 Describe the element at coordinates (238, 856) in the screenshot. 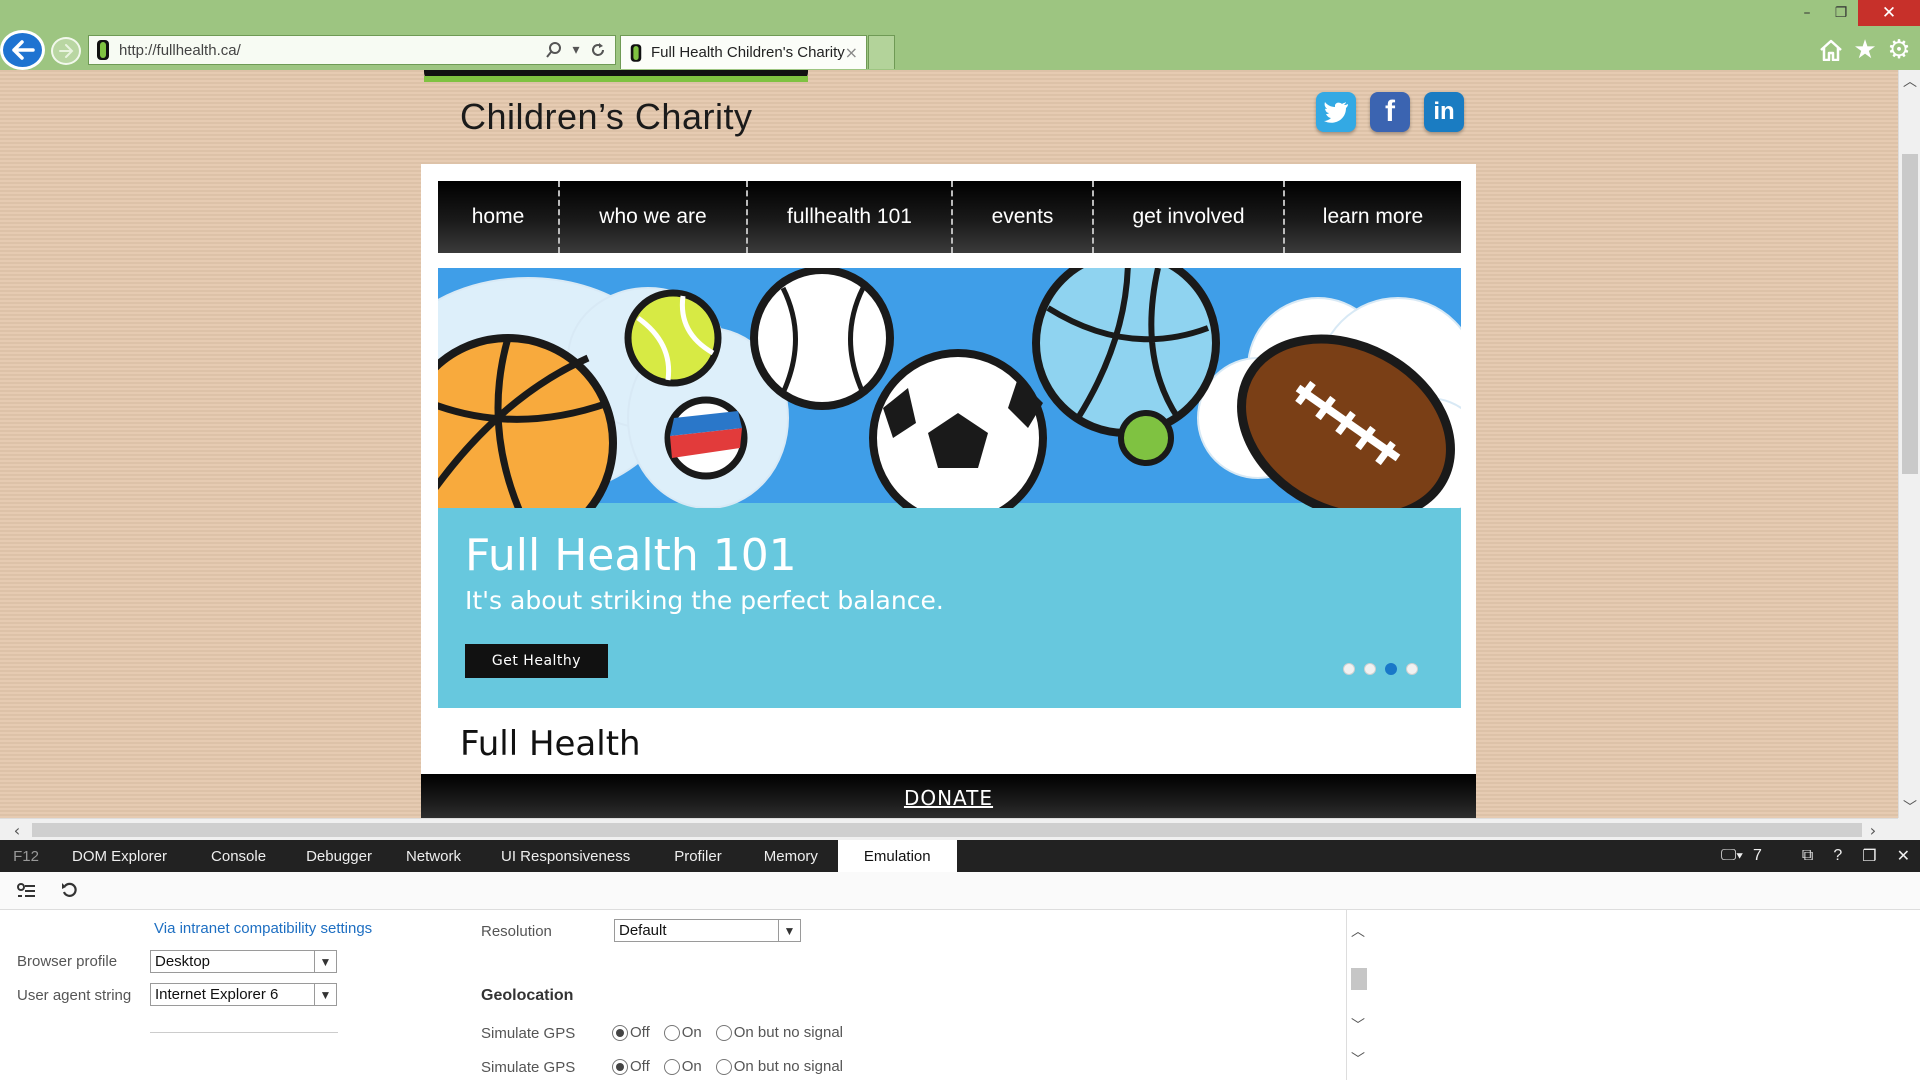

I see `tab-console: Console` at that location.